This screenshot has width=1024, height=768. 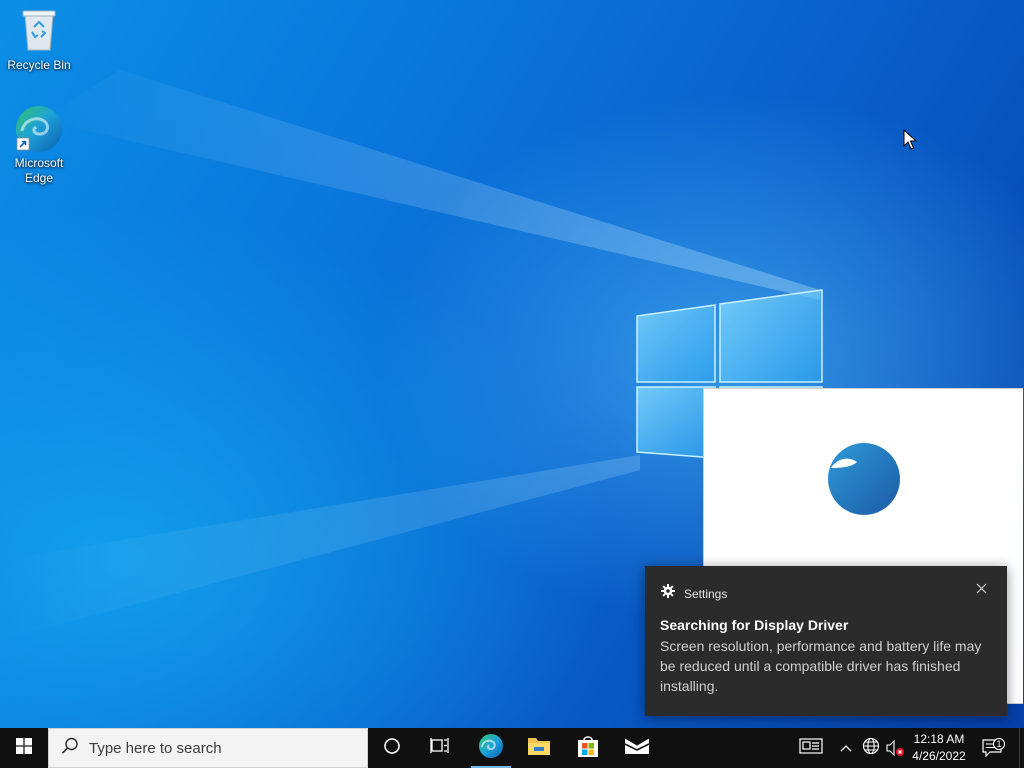 I want to click on clock-date: 4/26/2022, so click(x=939, y=756).